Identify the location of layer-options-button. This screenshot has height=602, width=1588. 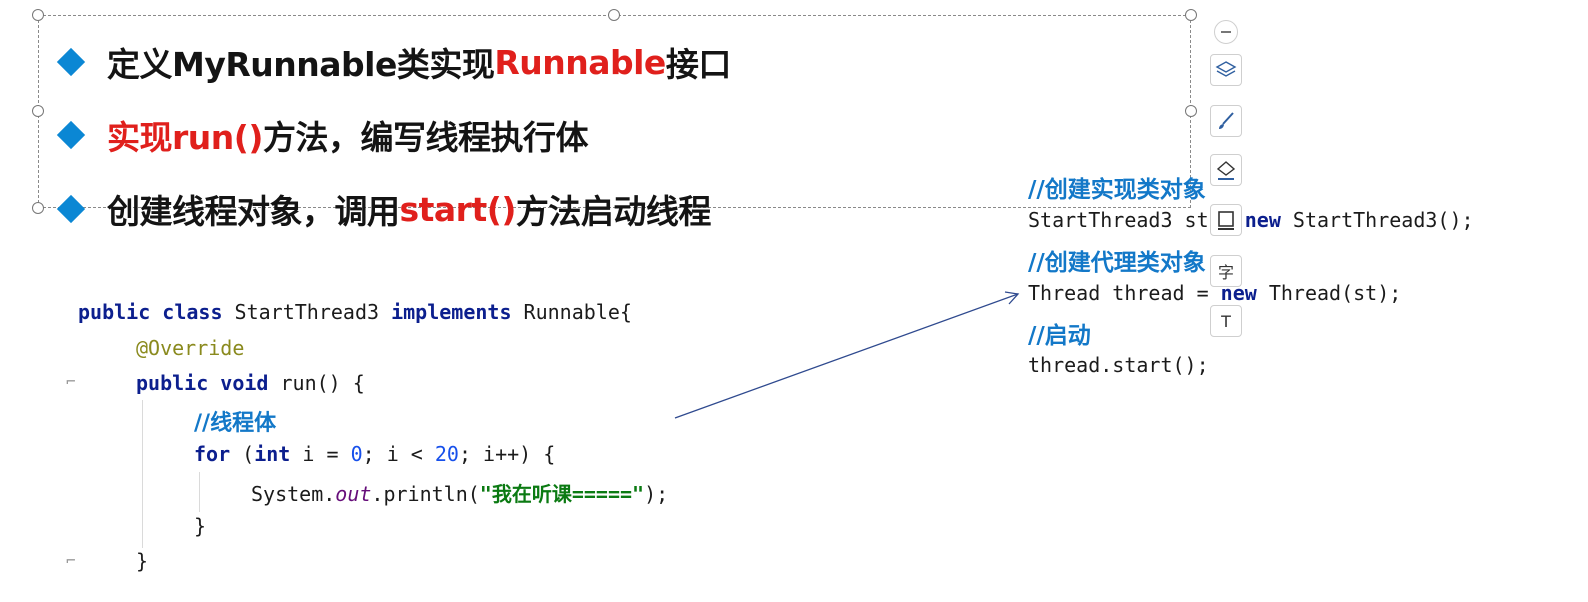
(1226, 70).